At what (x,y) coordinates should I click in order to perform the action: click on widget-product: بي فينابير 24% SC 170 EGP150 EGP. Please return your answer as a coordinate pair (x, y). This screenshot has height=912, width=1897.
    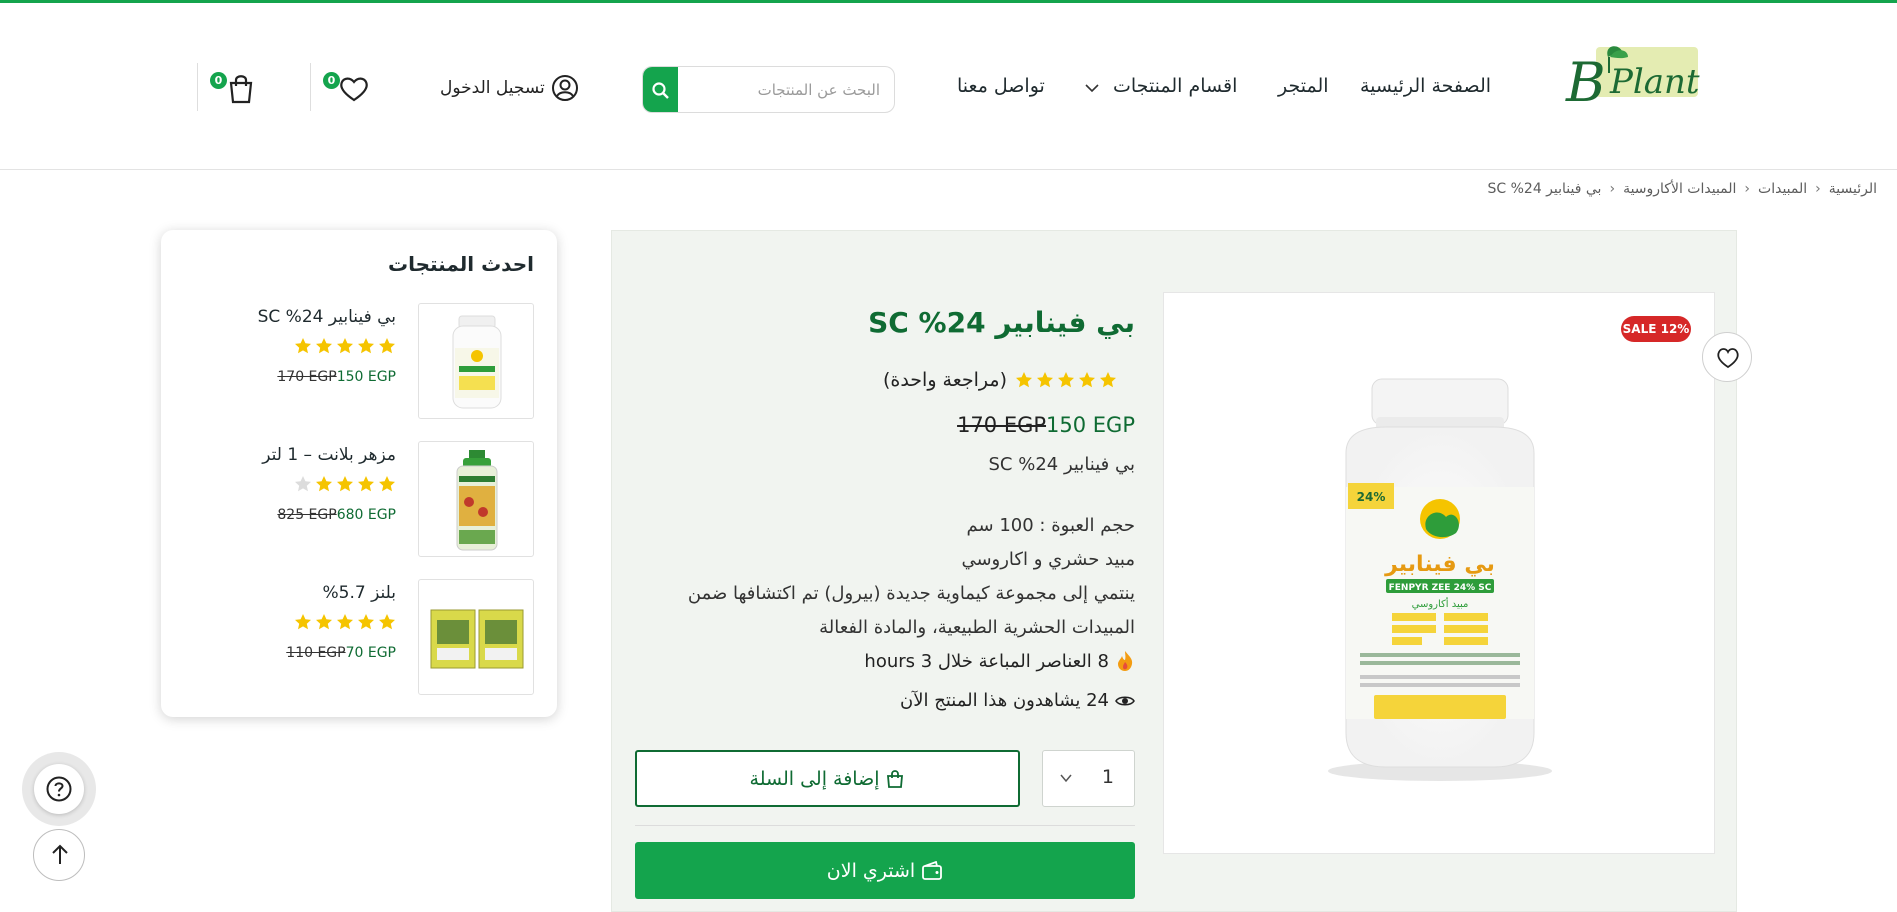
    Looking at the image, I should click on (359, 362).